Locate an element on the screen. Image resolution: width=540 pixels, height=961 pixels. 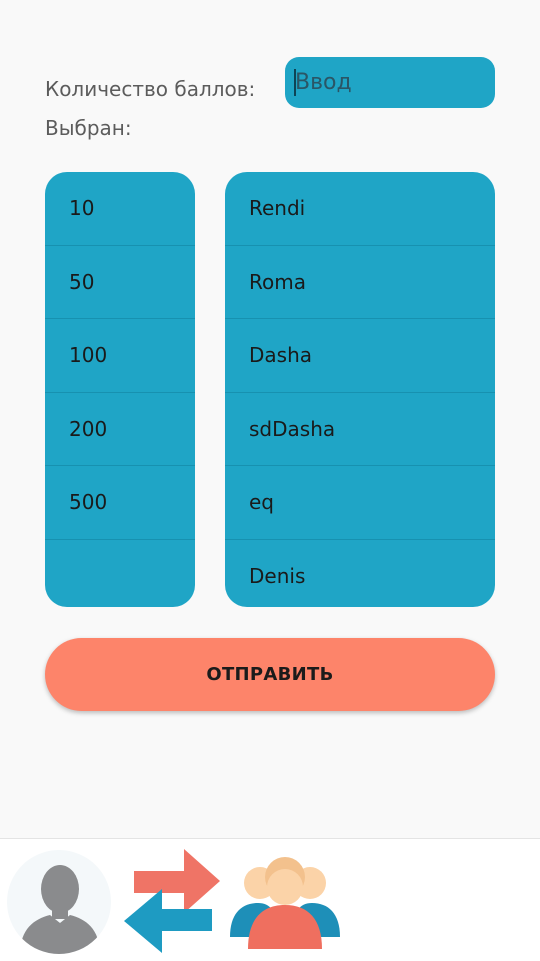
bottom-navigation is located at coordinates (270, 899).